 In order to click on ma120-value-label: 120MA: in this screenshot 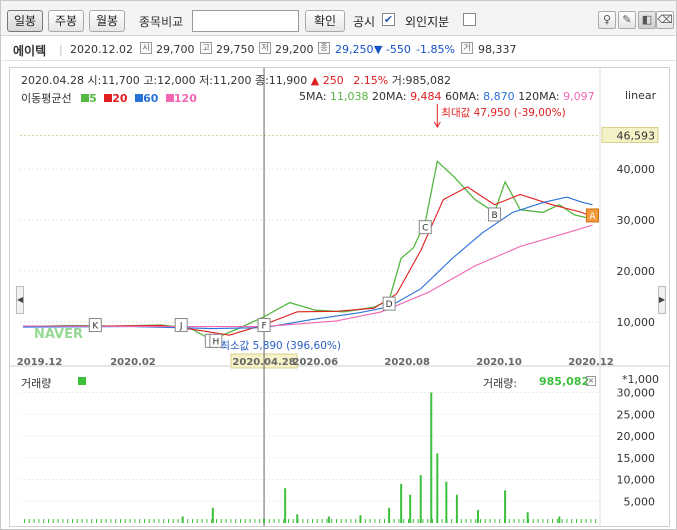, I will do `click(539, 96)`.